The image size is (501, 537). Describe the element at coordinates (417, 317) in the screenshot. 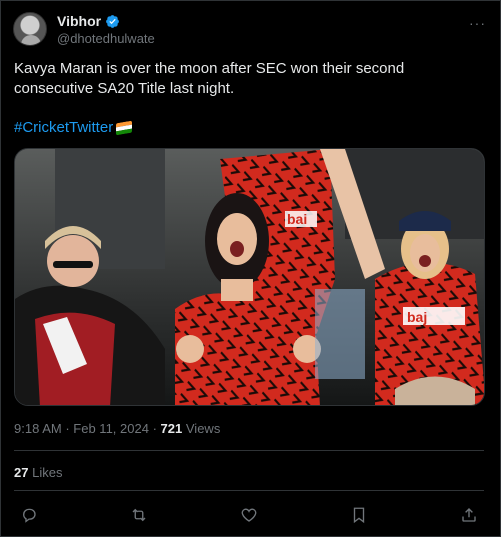

I see `jersey-text-right: baj` at that location.